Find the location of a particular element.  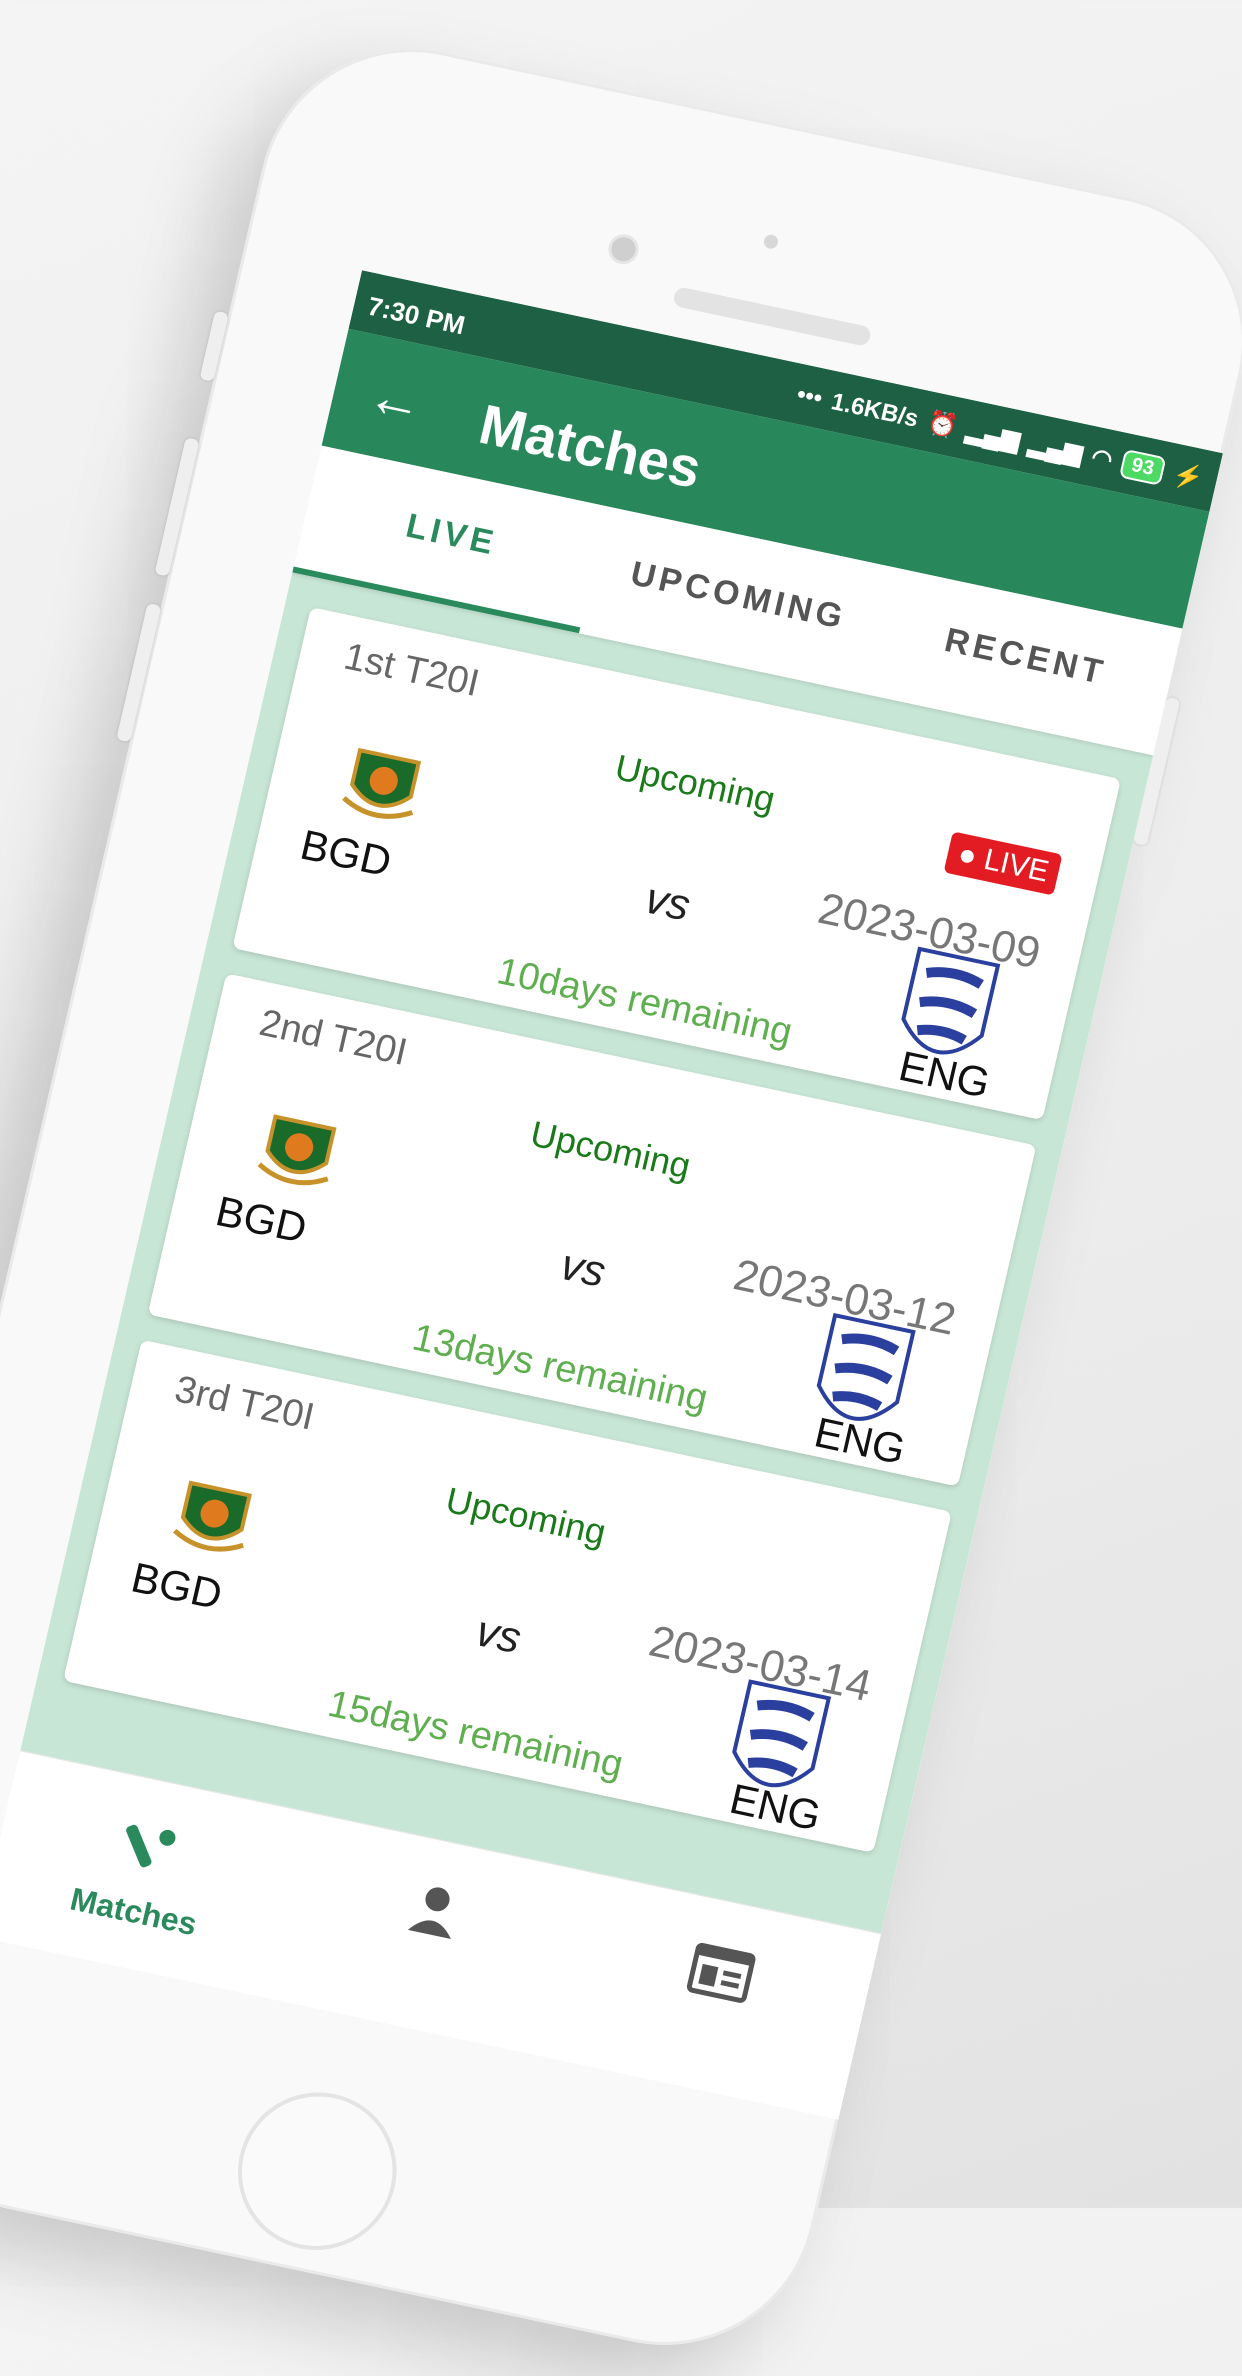

live-badge-label: LIVE is located at coordinates (1016, 865).